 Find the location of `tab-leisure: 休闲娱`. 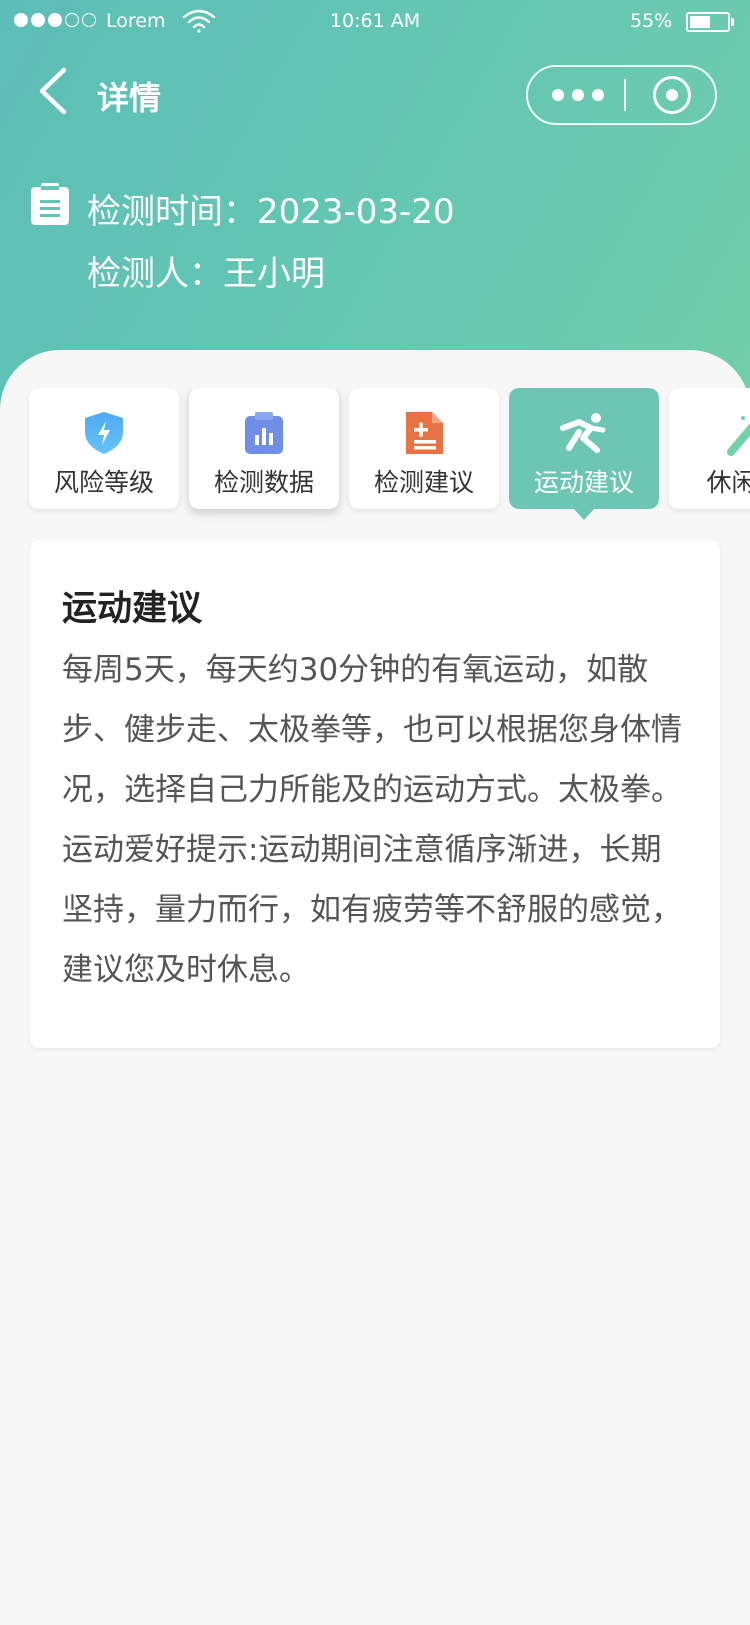

tab-leisure: 休闲娱 is located at coordinates (709, 448).